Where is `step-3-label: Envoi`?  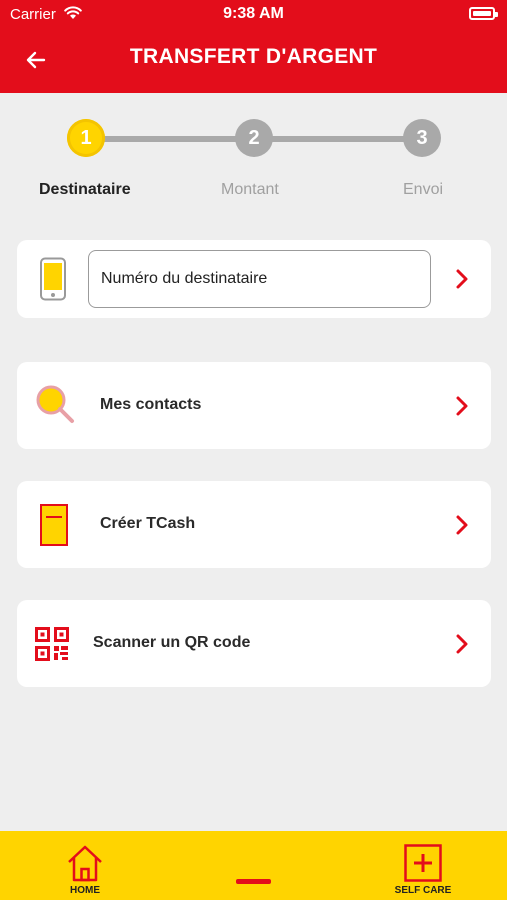 step-3-label: Envoi is located at coordinates (423, 189).